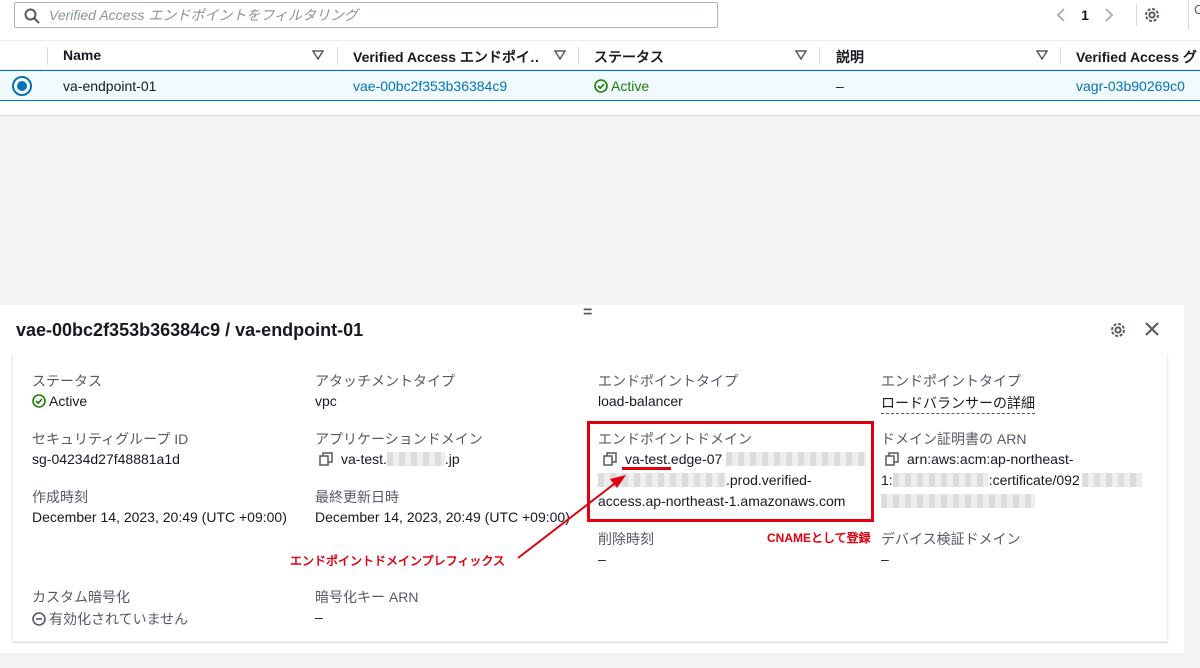 Image resolution: width=1200 pixels, height=668 pixels. Describe the element at coordinates (951, 539) in the screenshot. I see `device-domain-label: デバイス検証ドメイン` at that location.